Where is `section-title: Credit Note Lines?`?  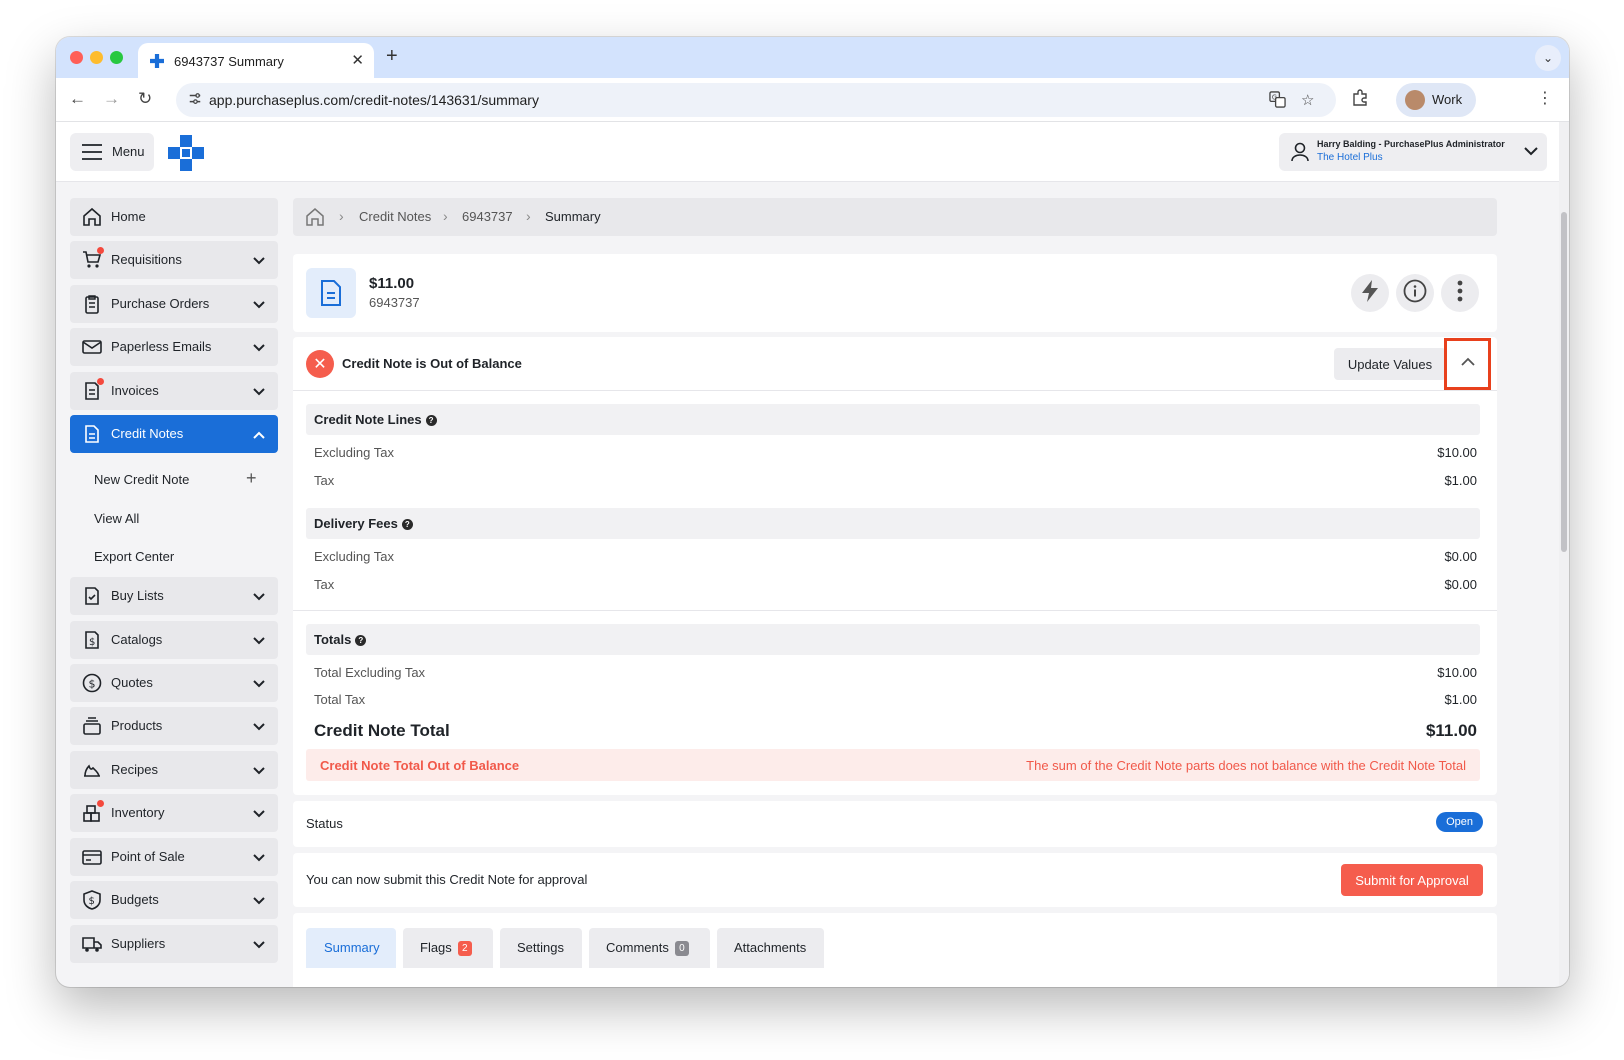 section-title: Credit Note Lines? is located at coordinates (375, 419).